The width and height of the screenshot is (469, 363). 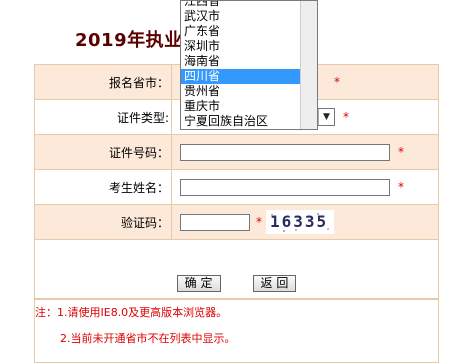 What do you see at coordinates (236, 269) in the screenshot?
I see `button-row: 确 定 返 回` at bounding box center [236, 269].